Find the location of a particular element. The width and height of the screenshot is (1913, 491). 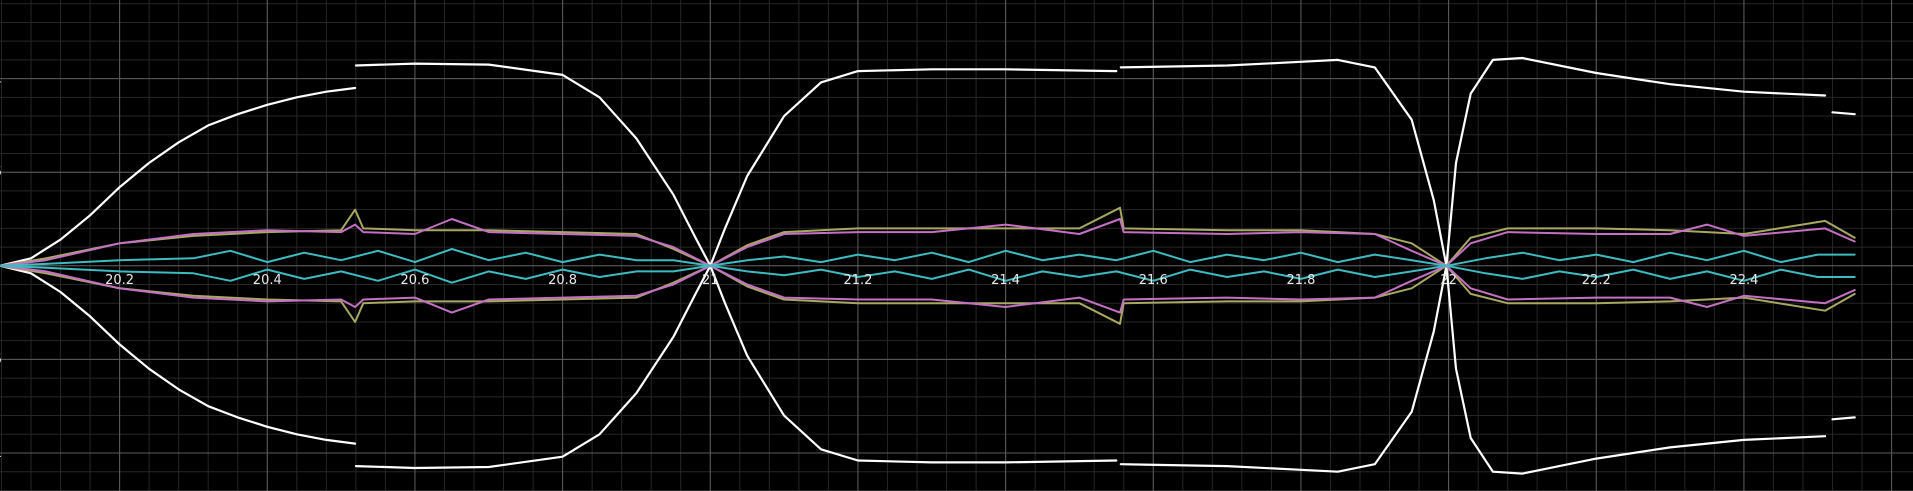

x-tick-label: 20.2 is located at coordinates (119, 280).